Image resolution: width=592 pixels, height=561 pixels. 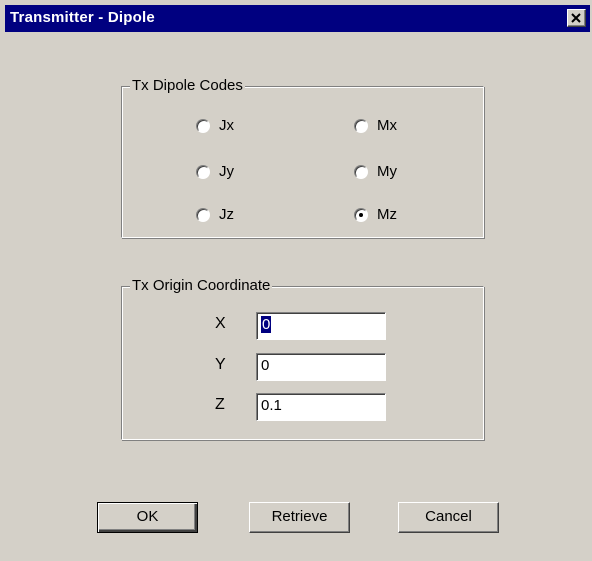 What do you see at coordinates (375, 125) in the screenshot?
I see `radio-mx: Mx` at bounding box center [375, 125].